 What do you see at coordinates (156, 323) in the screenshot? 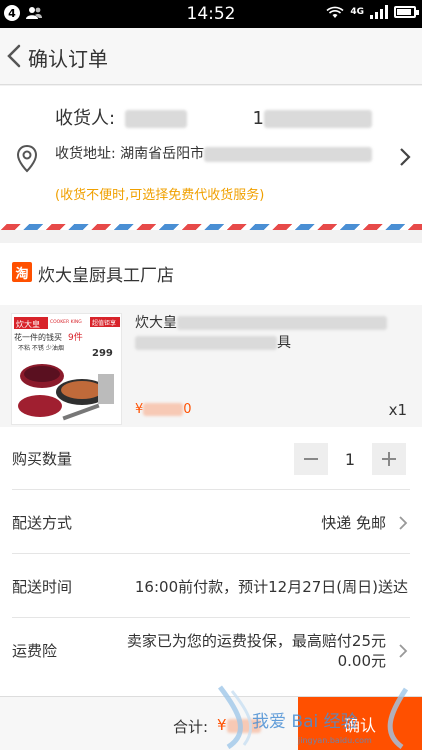
I see `product-name-start: 炊大皇` at bounding box center [156, 323].